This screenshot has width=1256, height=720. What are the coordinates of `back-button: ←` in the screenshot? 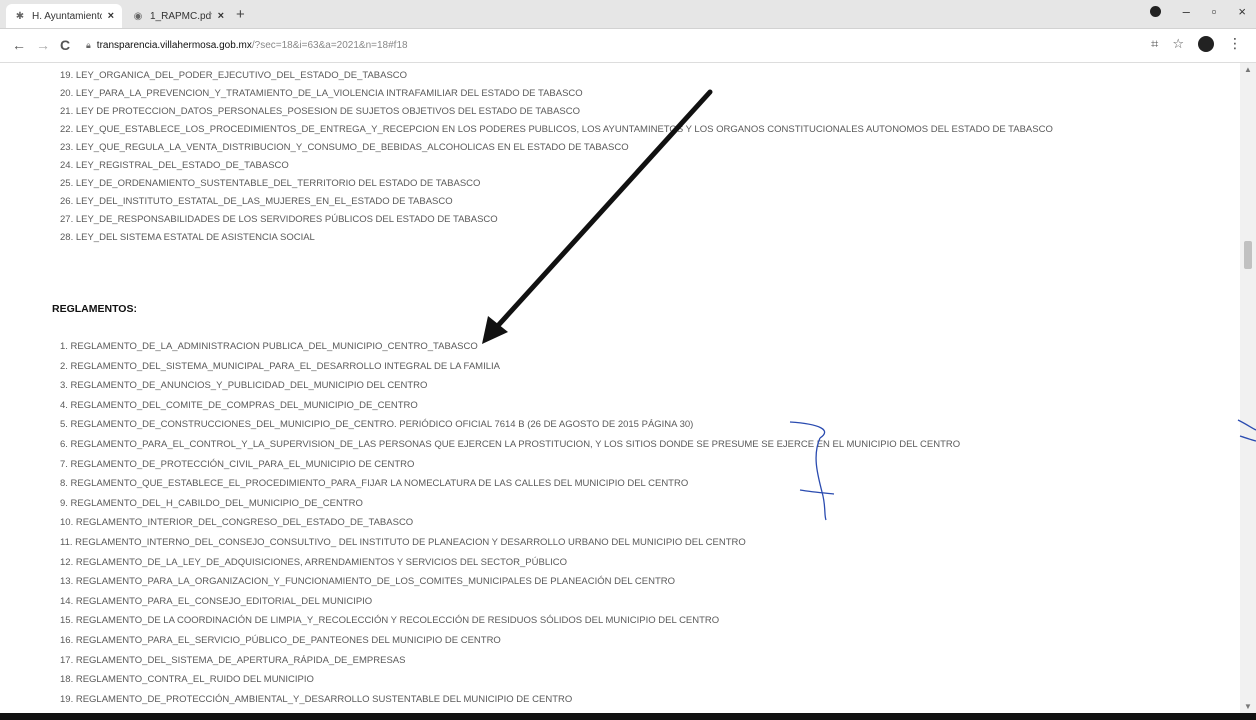 It's located at (19, 45).